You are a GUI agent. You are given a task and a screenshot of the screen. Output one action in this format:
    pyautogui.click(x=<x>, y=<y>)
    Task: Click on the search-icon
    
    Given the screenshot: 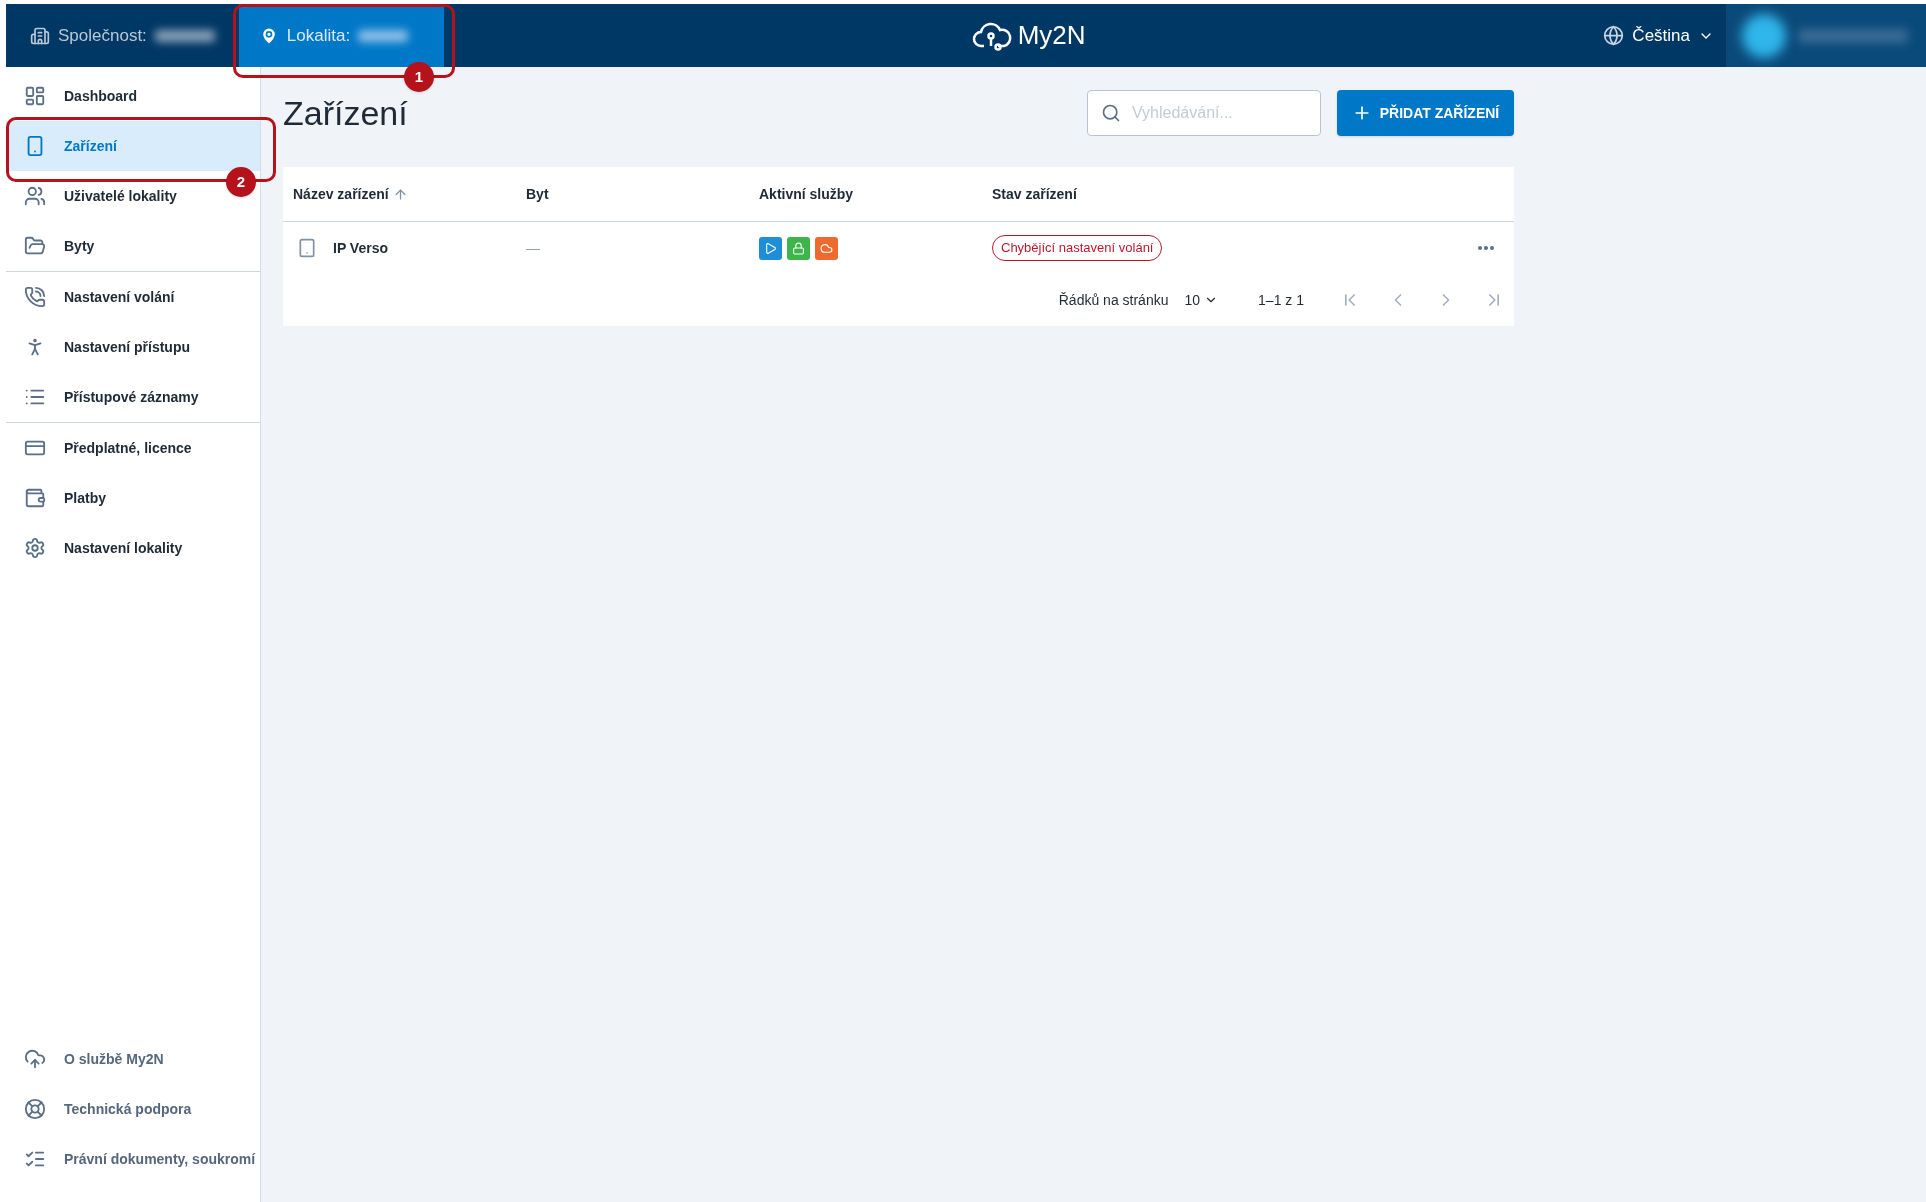 What is the action you would take?
    pyautogui.click(x=1111, y=113)
    